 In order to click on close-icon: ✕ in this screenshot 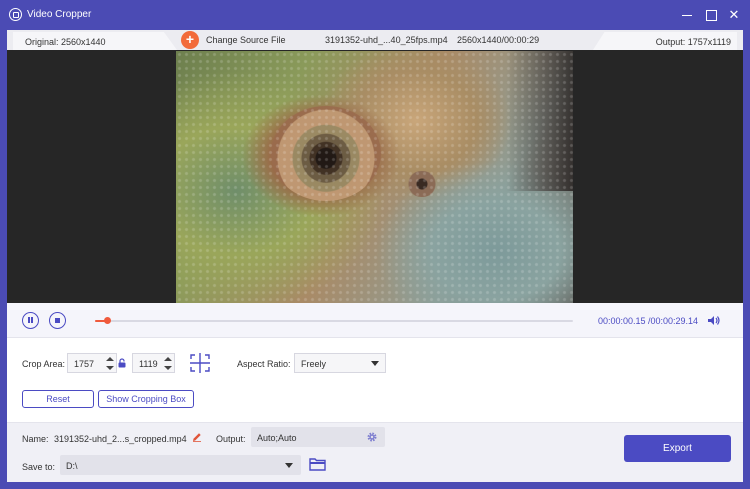, I will do `click(734, 15)`.